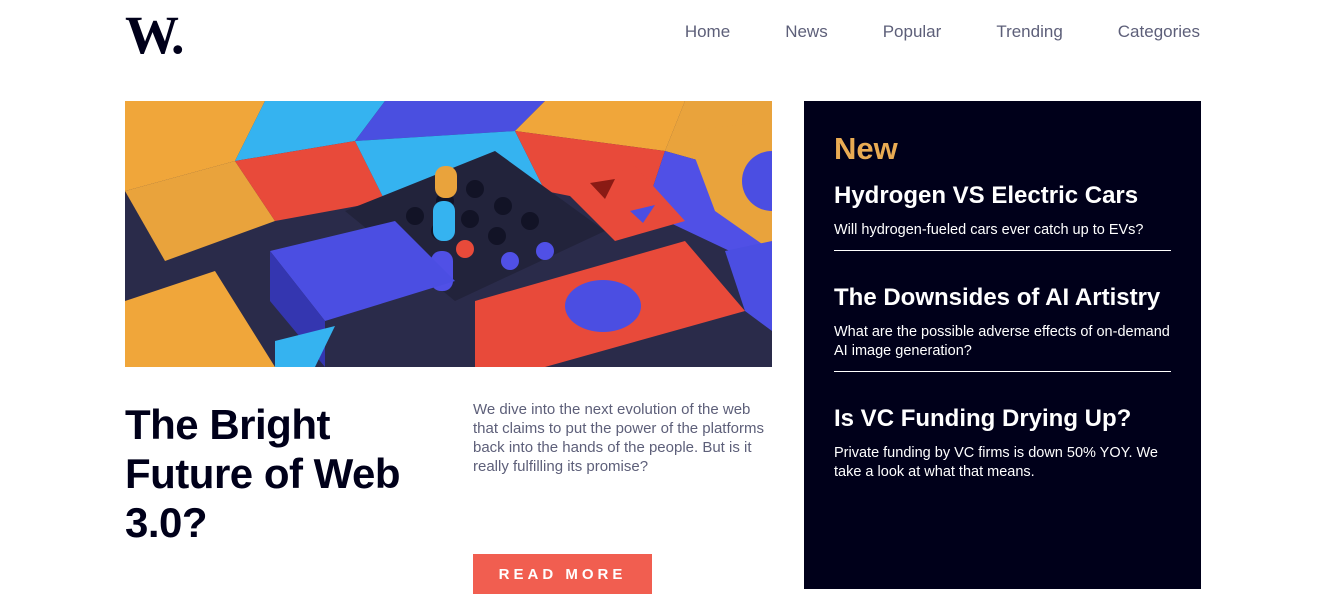  I want to click on news-item-title: Hydrogen VS Electric Cars, so click(1002, 196).